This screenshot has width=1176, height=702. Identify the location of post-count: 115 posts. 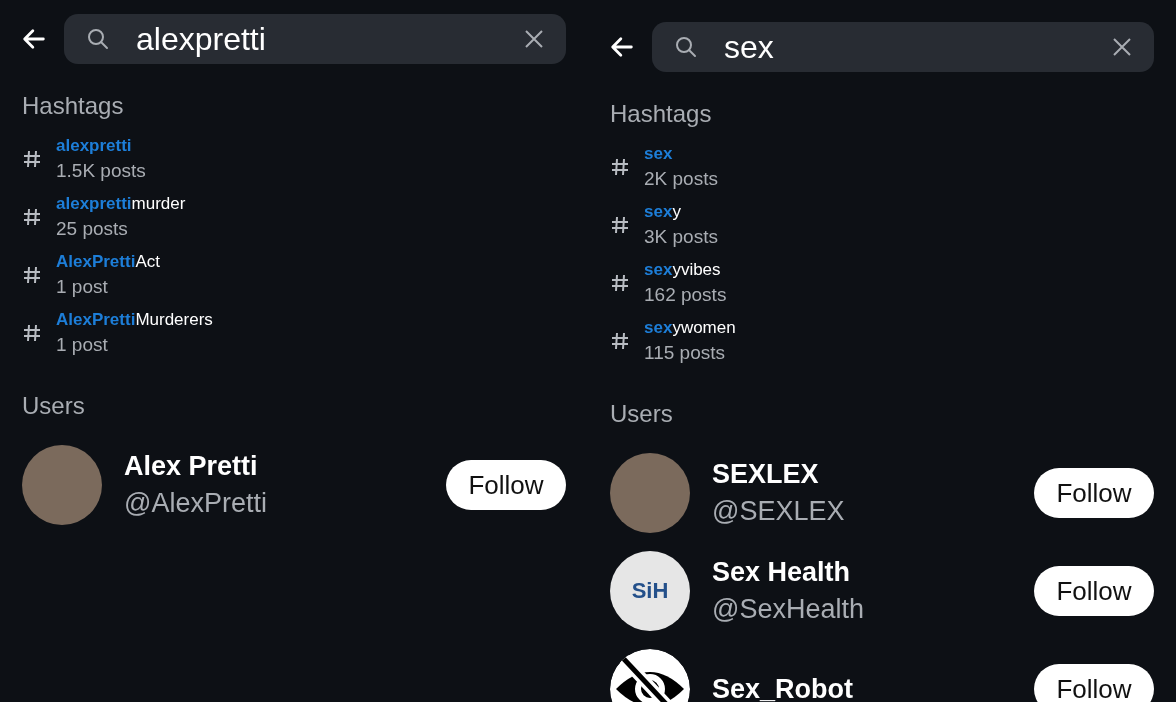
(685, 353).